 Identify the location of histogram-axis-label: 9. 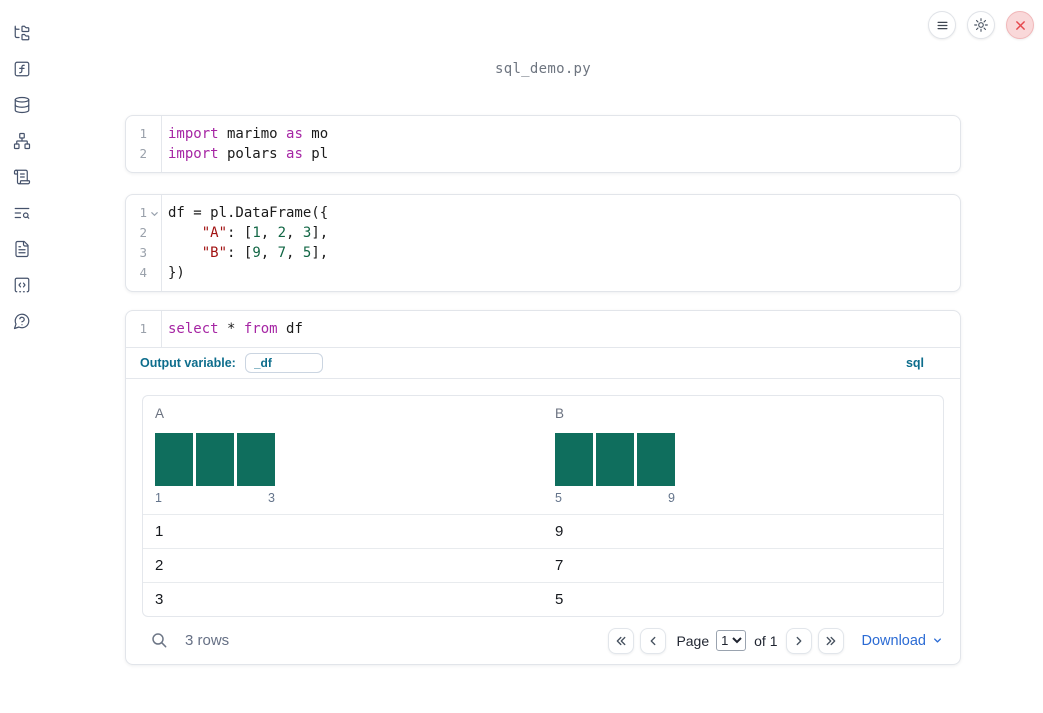
(671, 498).